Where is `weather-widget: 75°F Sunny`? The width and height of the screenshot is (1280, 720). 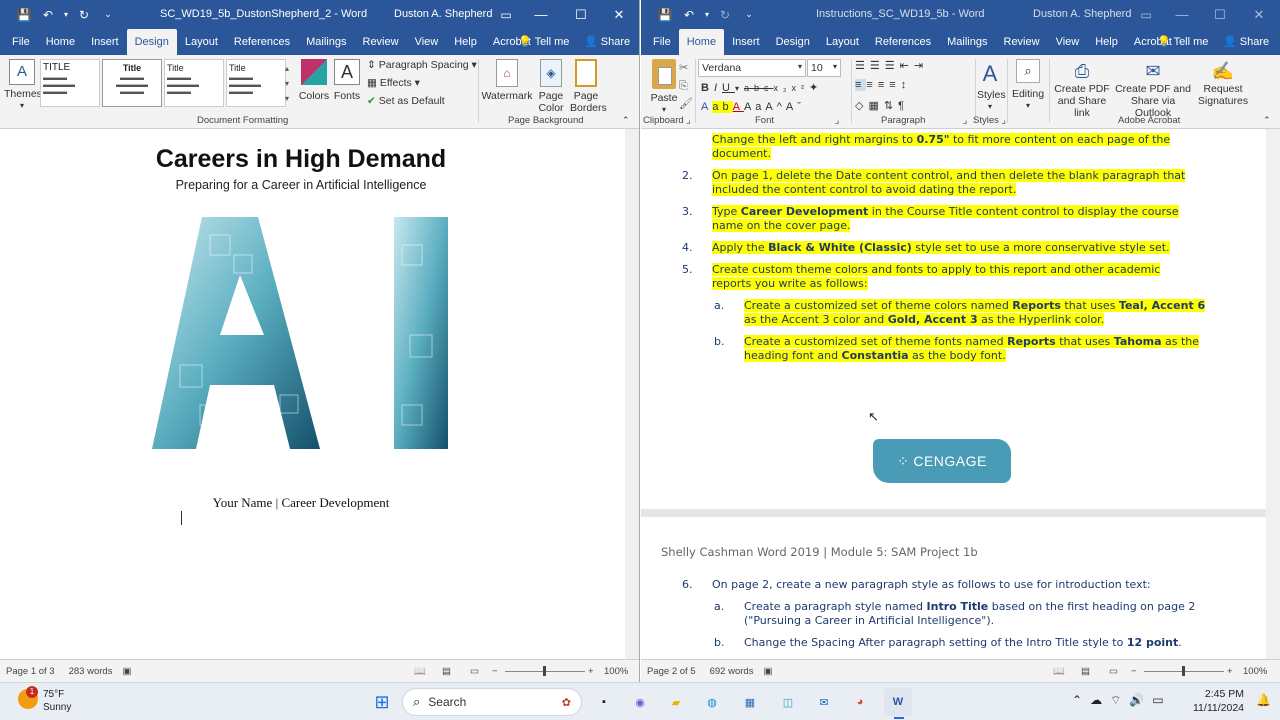 weather-widget: 75°F Sunny is located at coordinates (57, 701).